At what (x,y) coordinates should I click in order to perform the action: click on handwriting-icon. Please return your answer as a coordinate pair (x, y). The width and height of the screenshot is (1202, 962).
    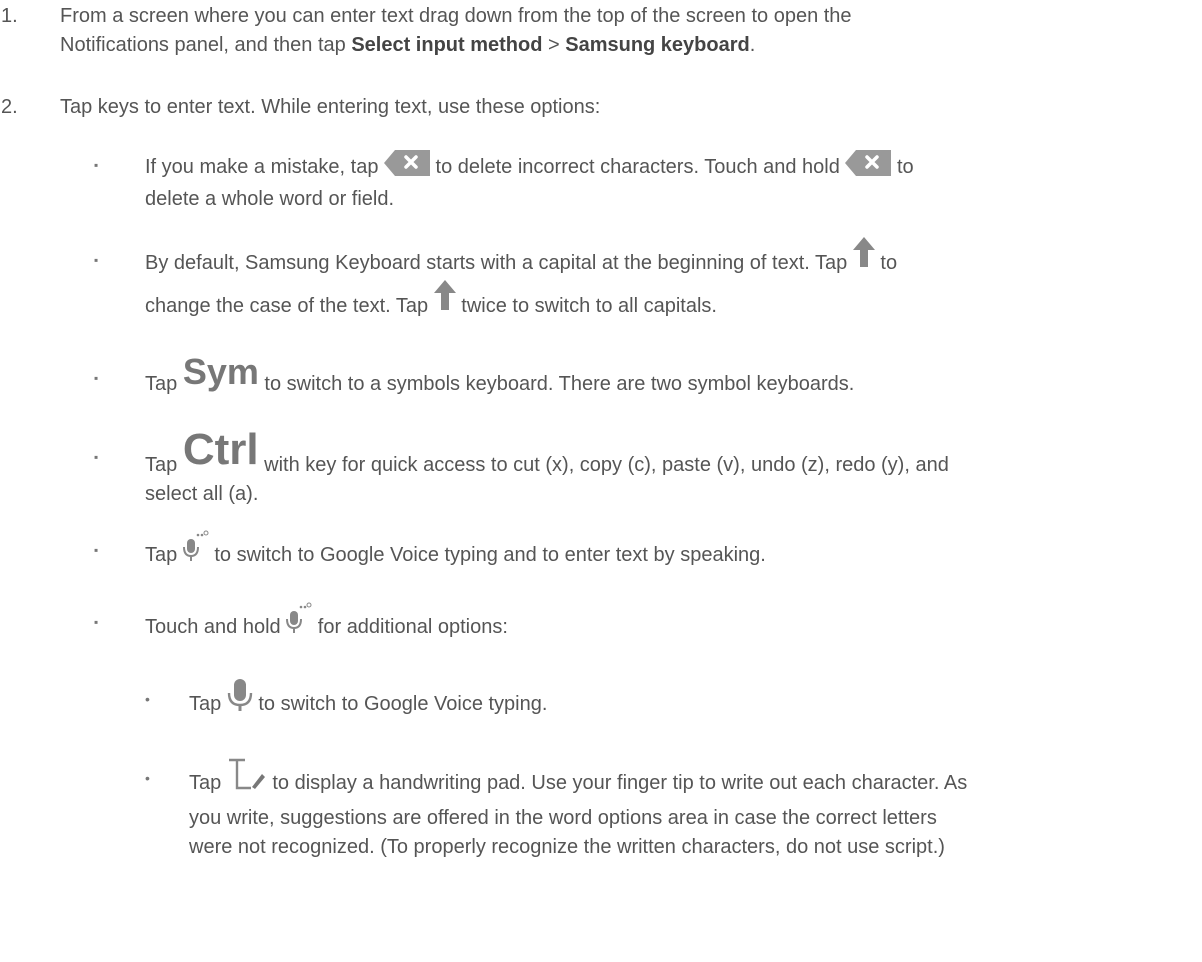
    Looking at the image, I should click on (247, 778).